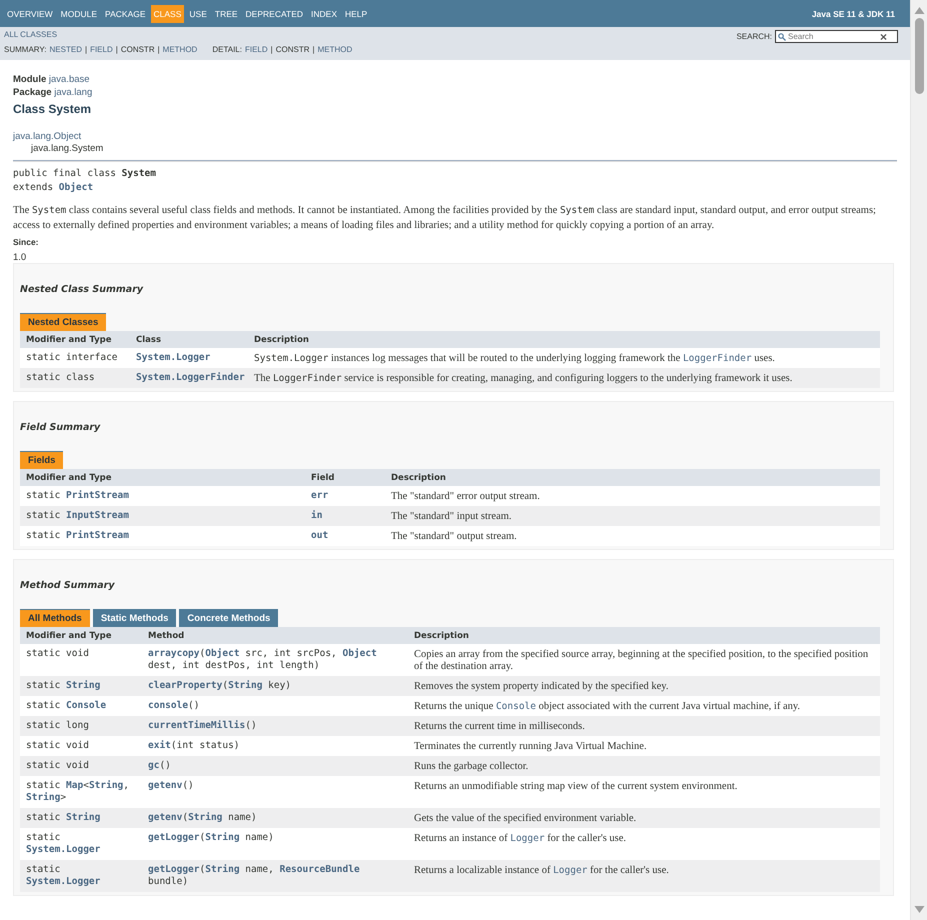 This screenshot has height=920, width=927. I want to click on column-header: Field, so click(345, 477).